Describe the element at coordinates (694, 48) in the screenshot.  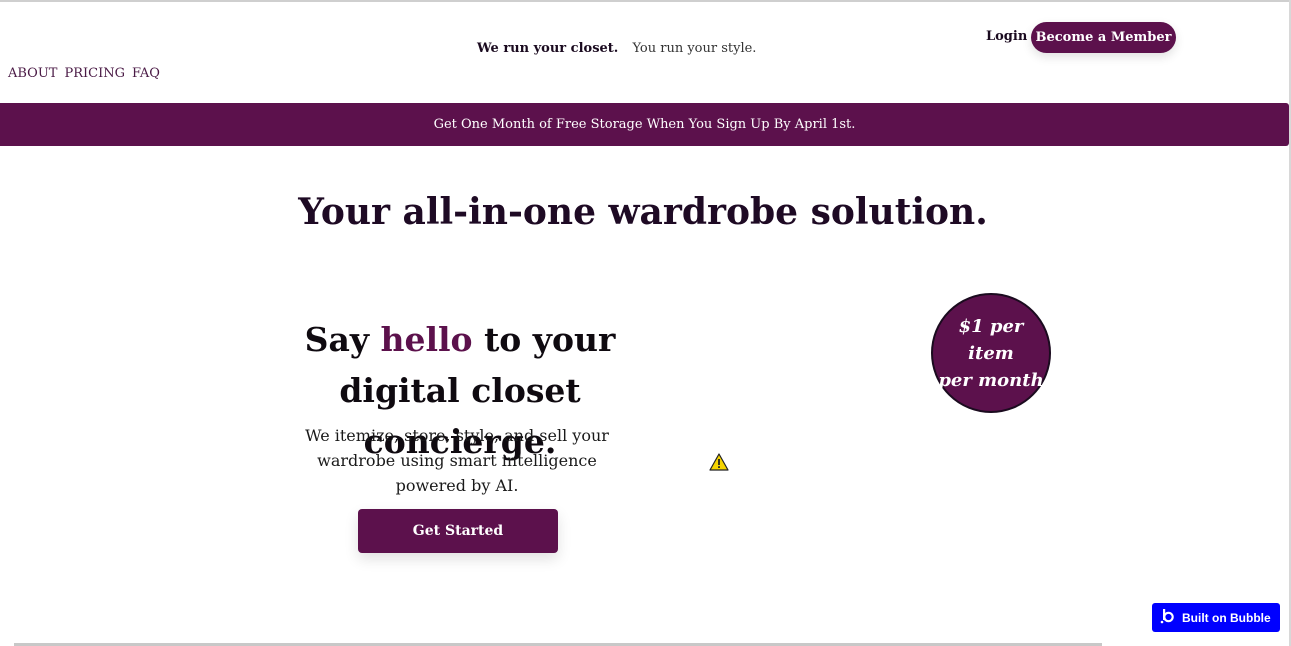
I see `tagline-light: You run your style.` at that location.